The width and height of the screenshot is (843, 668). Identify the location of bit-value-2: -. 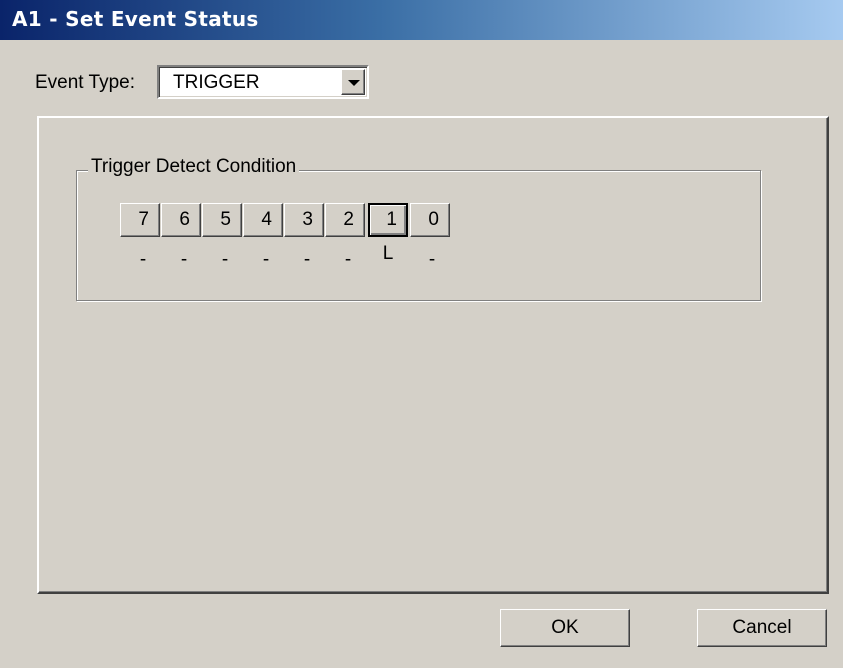
(348, 259).